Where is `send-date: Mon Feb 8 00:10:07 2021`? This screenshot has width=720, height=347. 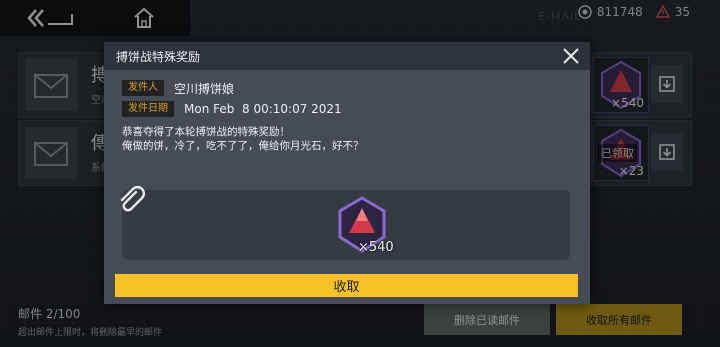 send-date: Mon Feb 8 00:10:07 2021 is located at coordinates (263, 109).